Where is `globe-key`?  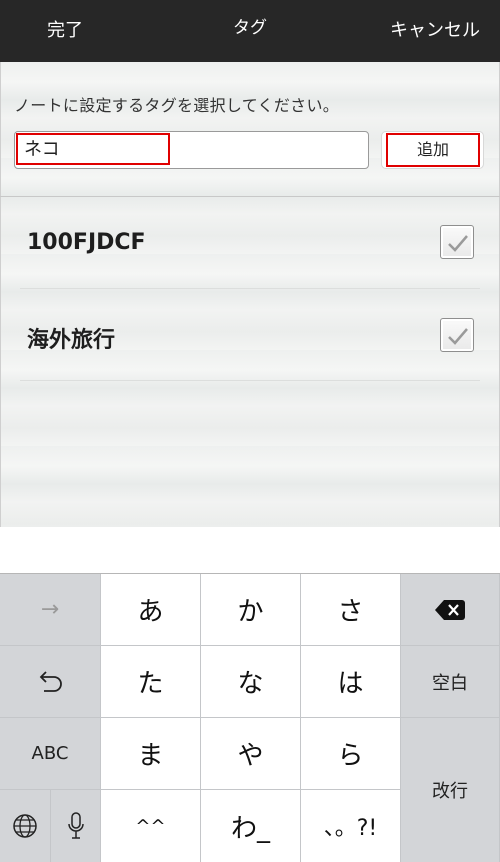 globe-key is located at coordinates (25, 826).